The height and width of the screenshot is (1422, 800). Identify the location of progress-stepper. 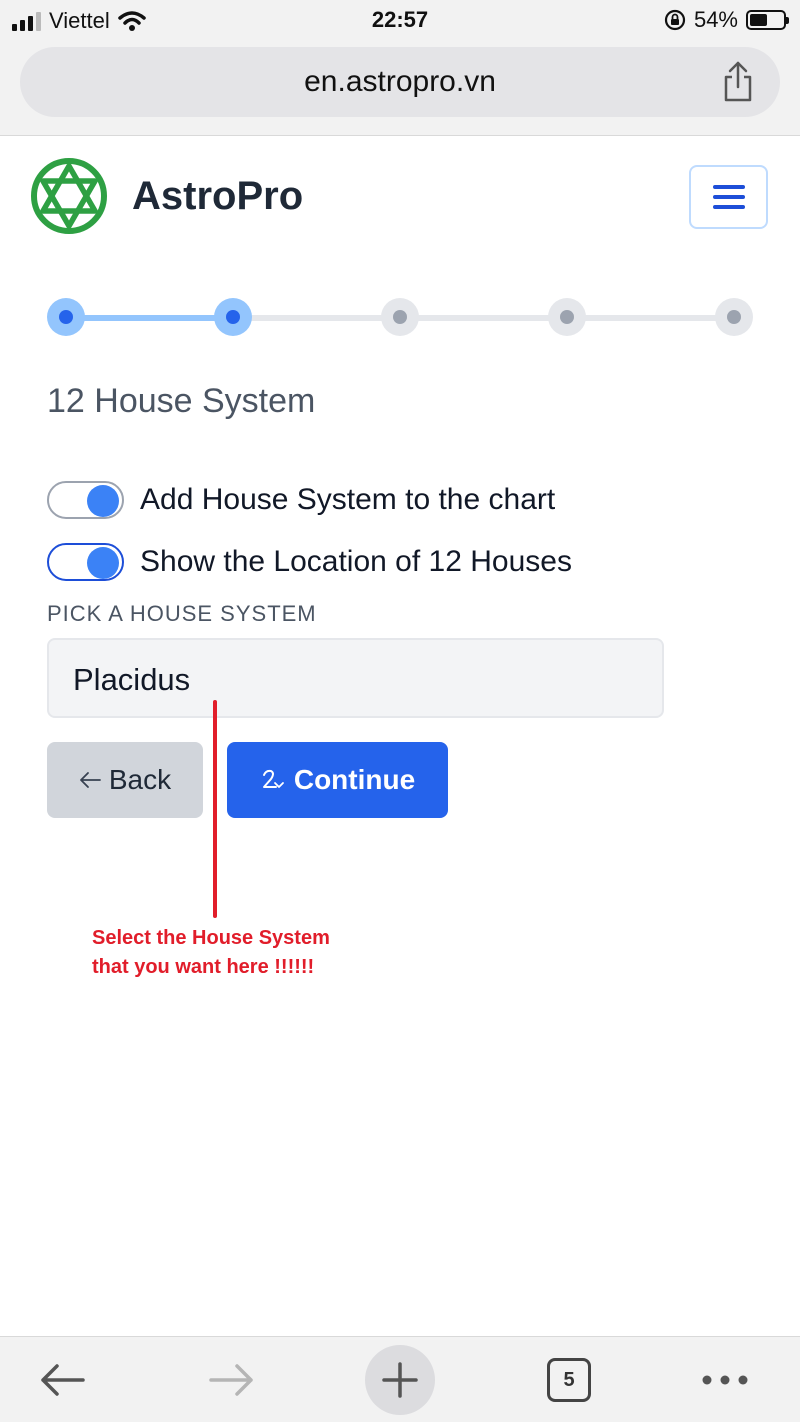
(400, 318).